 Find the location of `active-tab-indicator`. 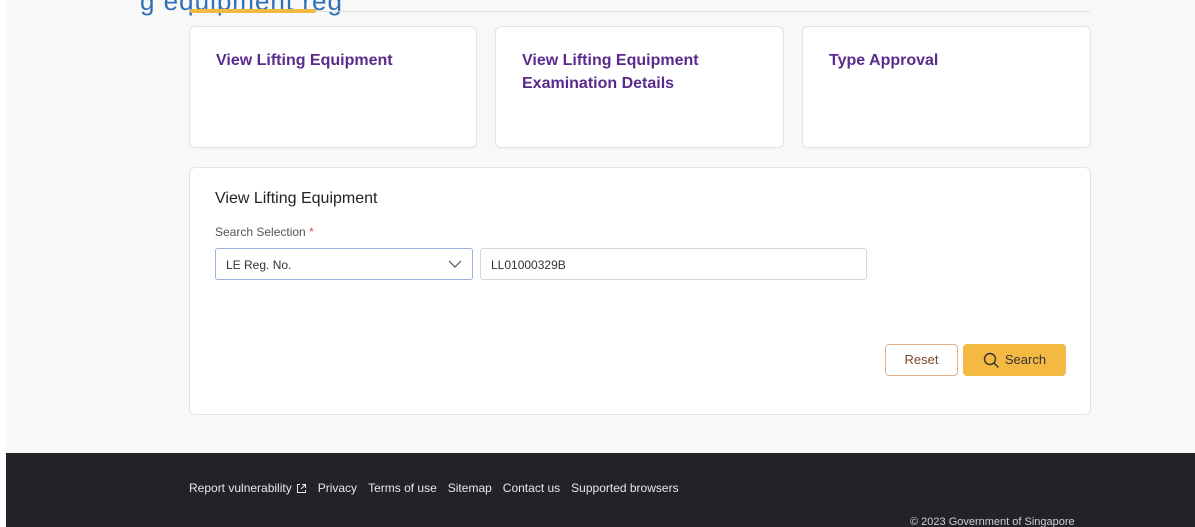

active-tab-indicator is located at coordinates (253, 11).